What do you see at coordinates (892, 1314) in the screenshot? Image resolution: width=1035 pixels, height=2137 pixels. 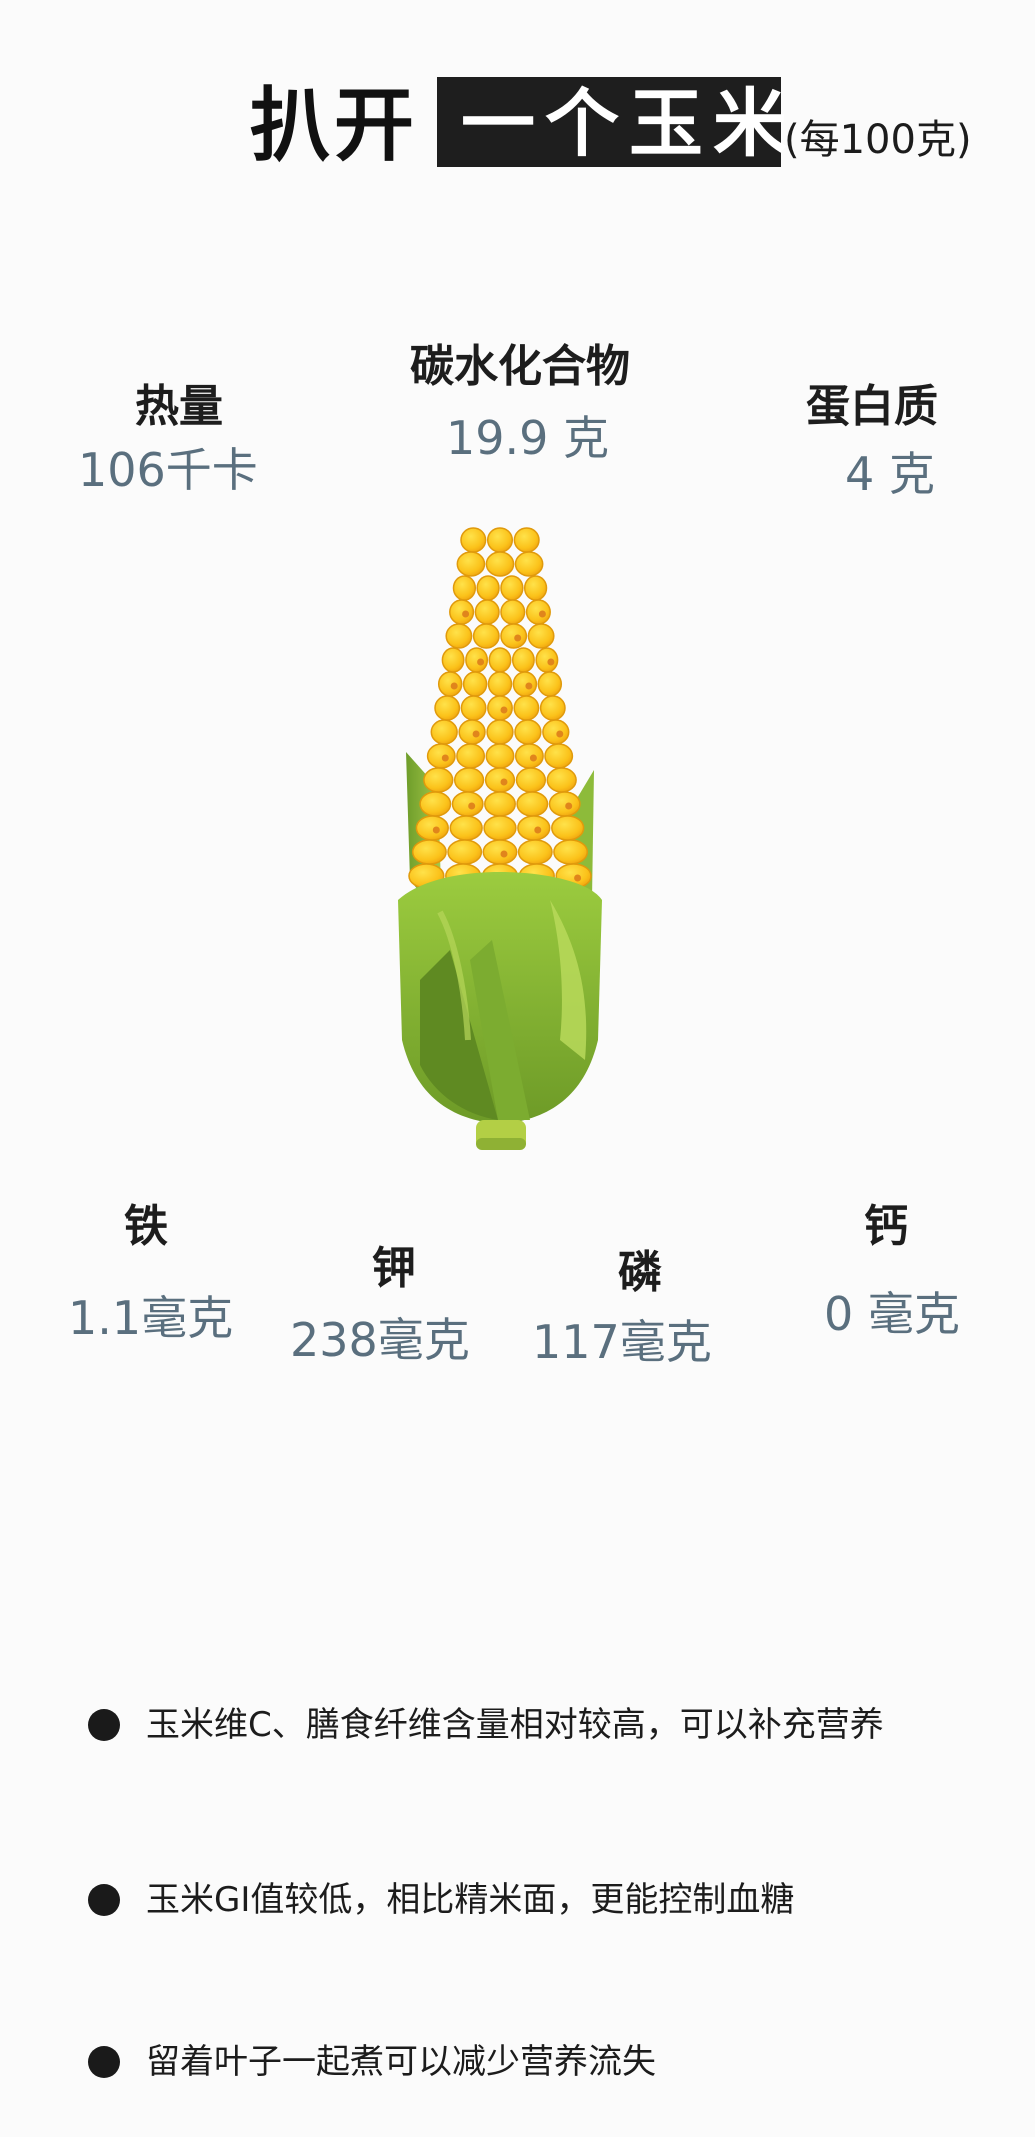 I see `calcium-value: 0 毫克` at bounding box center [892, 1314].